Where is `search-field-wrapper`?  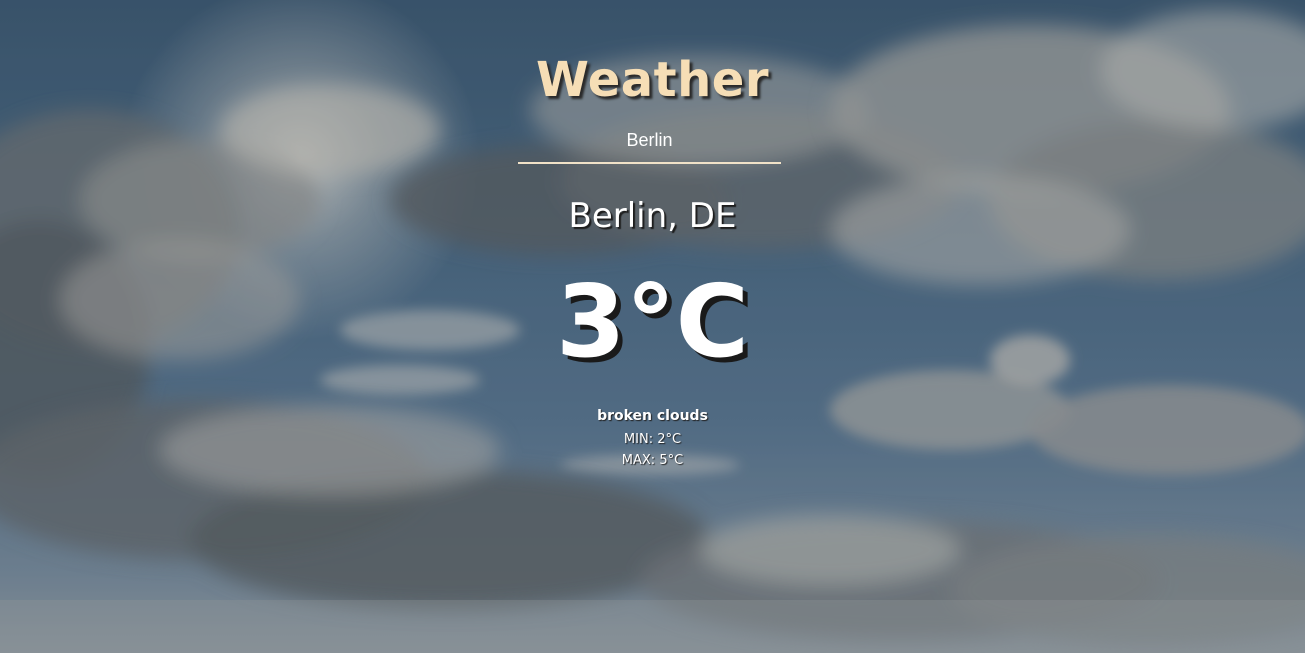
search-field-wrapper is located at coordinates (649, 143).